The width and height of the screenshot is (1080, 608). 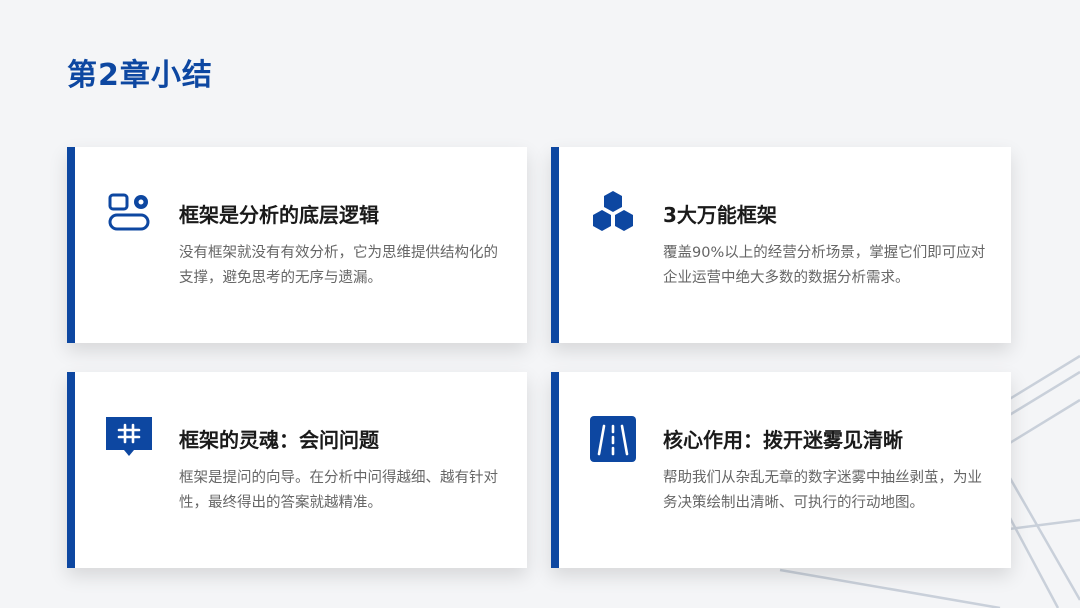 What do you see at coordinates (783, 440) in the screenshot?
I see `card-title: 核心作用：拨开迷雾见清晰` at bounding box center [783, 440].